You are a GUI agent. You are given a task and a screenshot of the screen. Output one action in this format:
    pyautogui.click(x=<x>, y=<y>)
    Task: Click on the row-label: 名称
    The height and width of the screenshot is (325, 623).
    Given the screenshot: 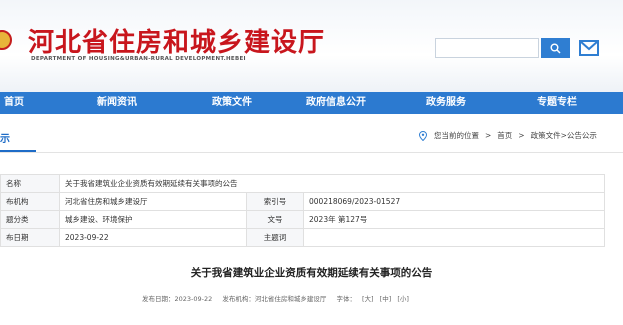 What is the action you would take?
    pyautogui.click(x=30, y=183)
    